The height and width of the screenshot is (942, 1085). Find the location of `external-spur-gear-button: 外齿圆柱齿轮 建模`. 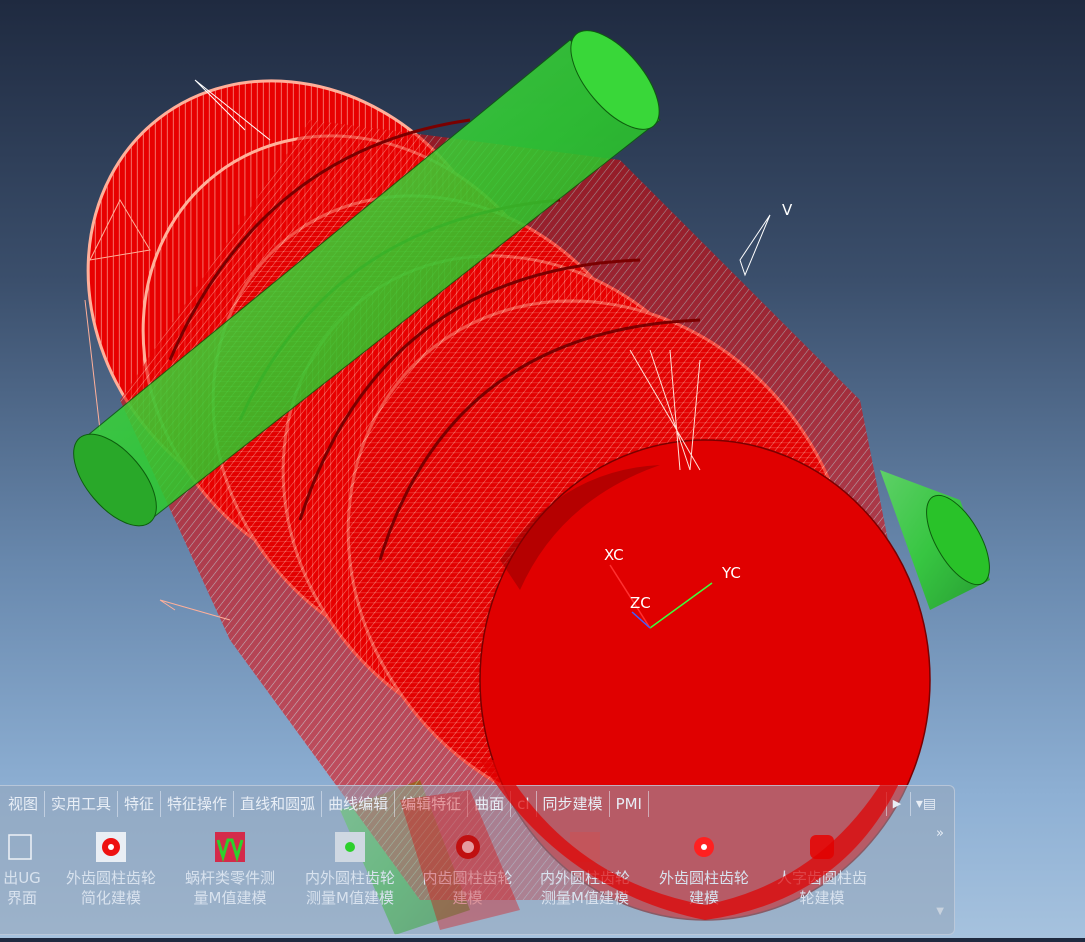

external-spur-gear-button: 外齿圆柱齿轮 建模 is located at coordinates (704, 878).